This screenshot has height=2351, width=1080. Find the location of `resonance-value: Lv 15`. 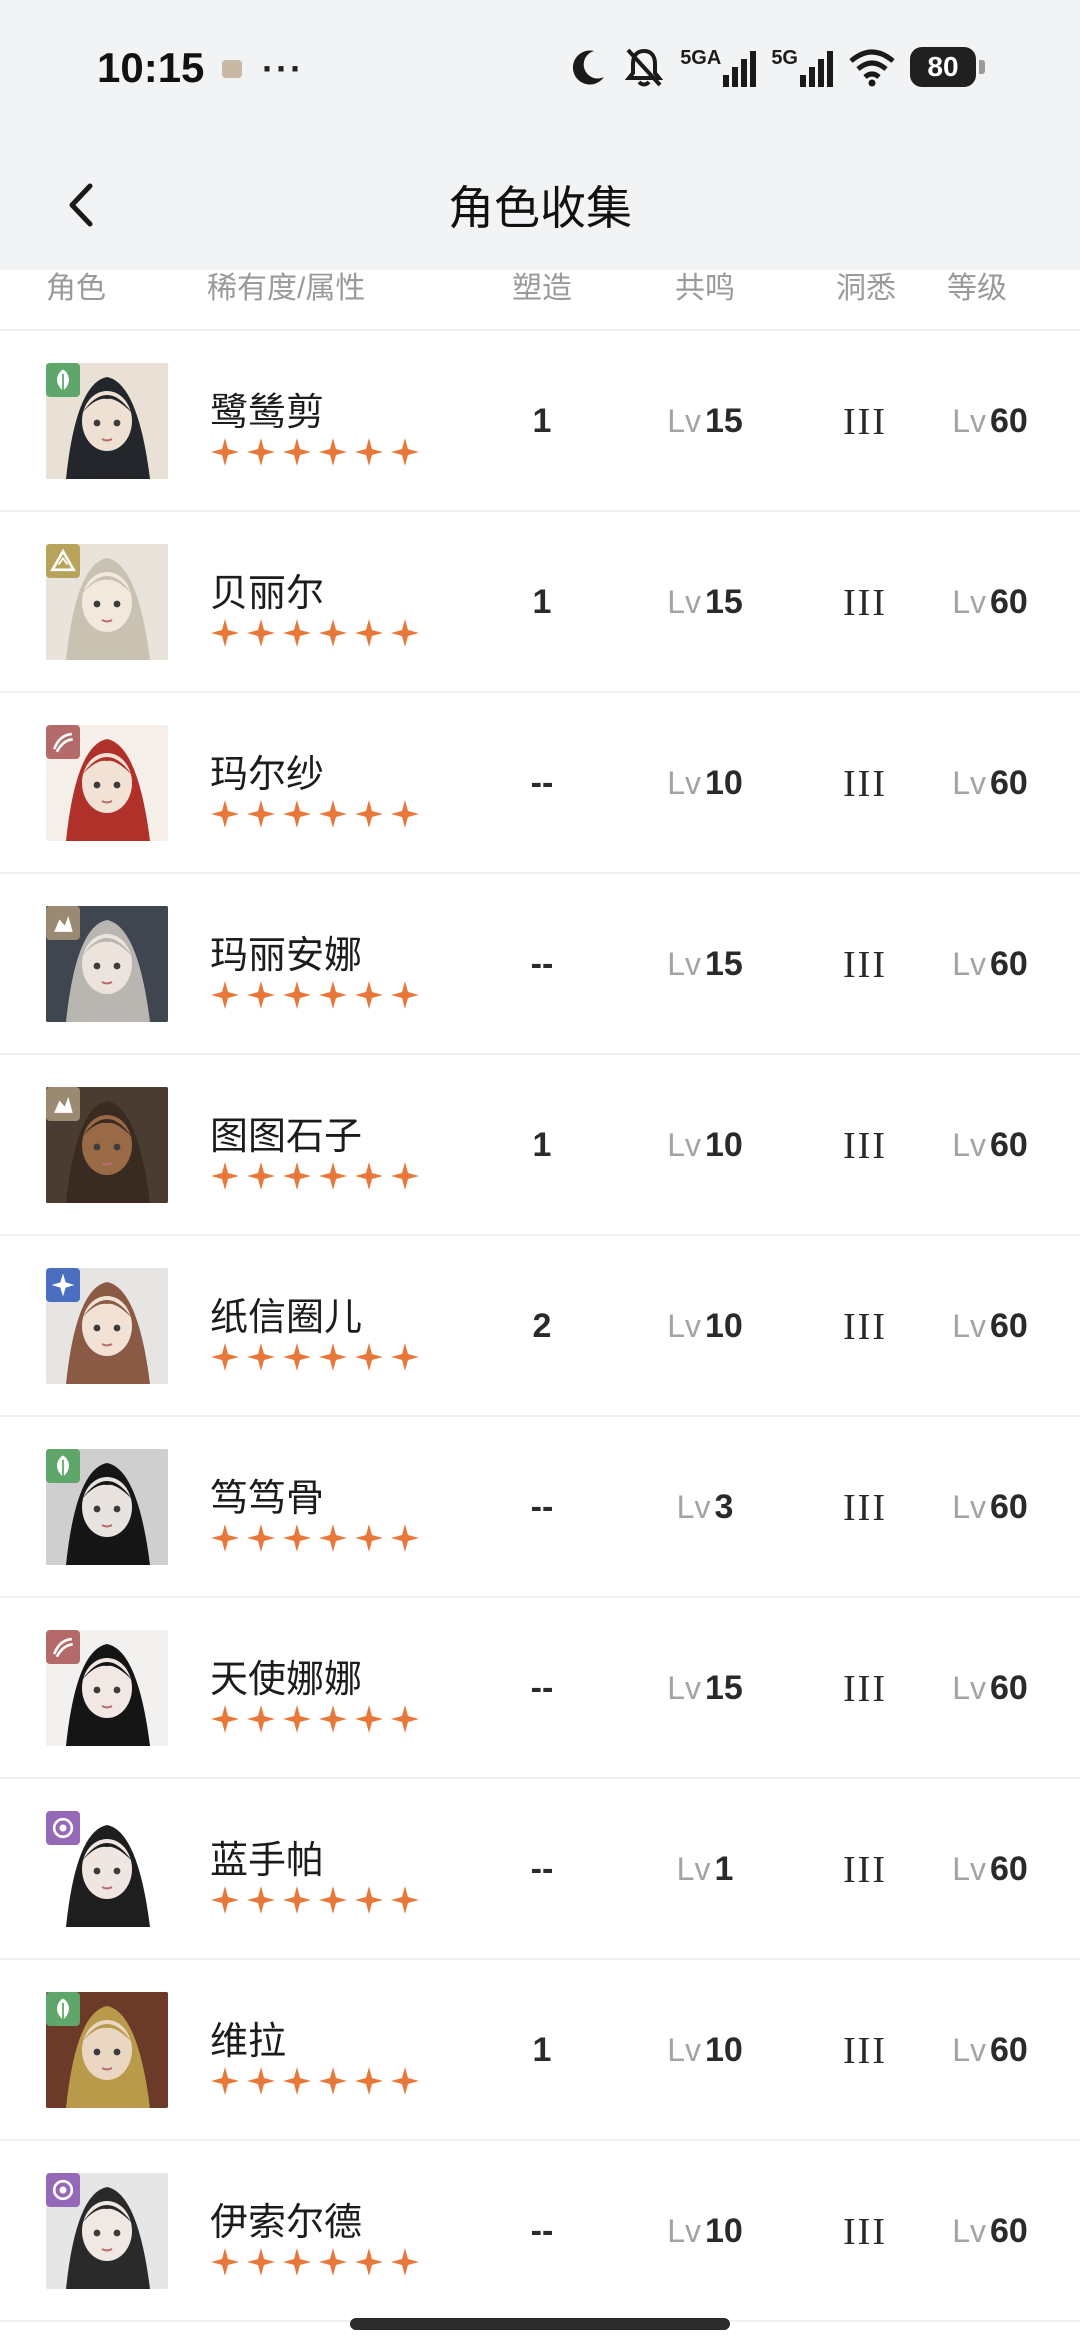

resonance-value: Lv 15 is located at coordinates (705, 1688).